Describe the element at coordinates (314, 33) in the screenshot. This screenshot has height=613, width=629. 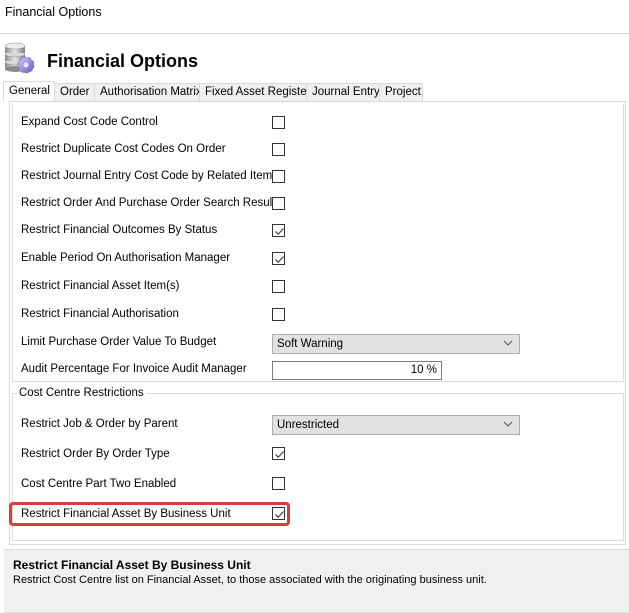
I see `title-separator` at that location.